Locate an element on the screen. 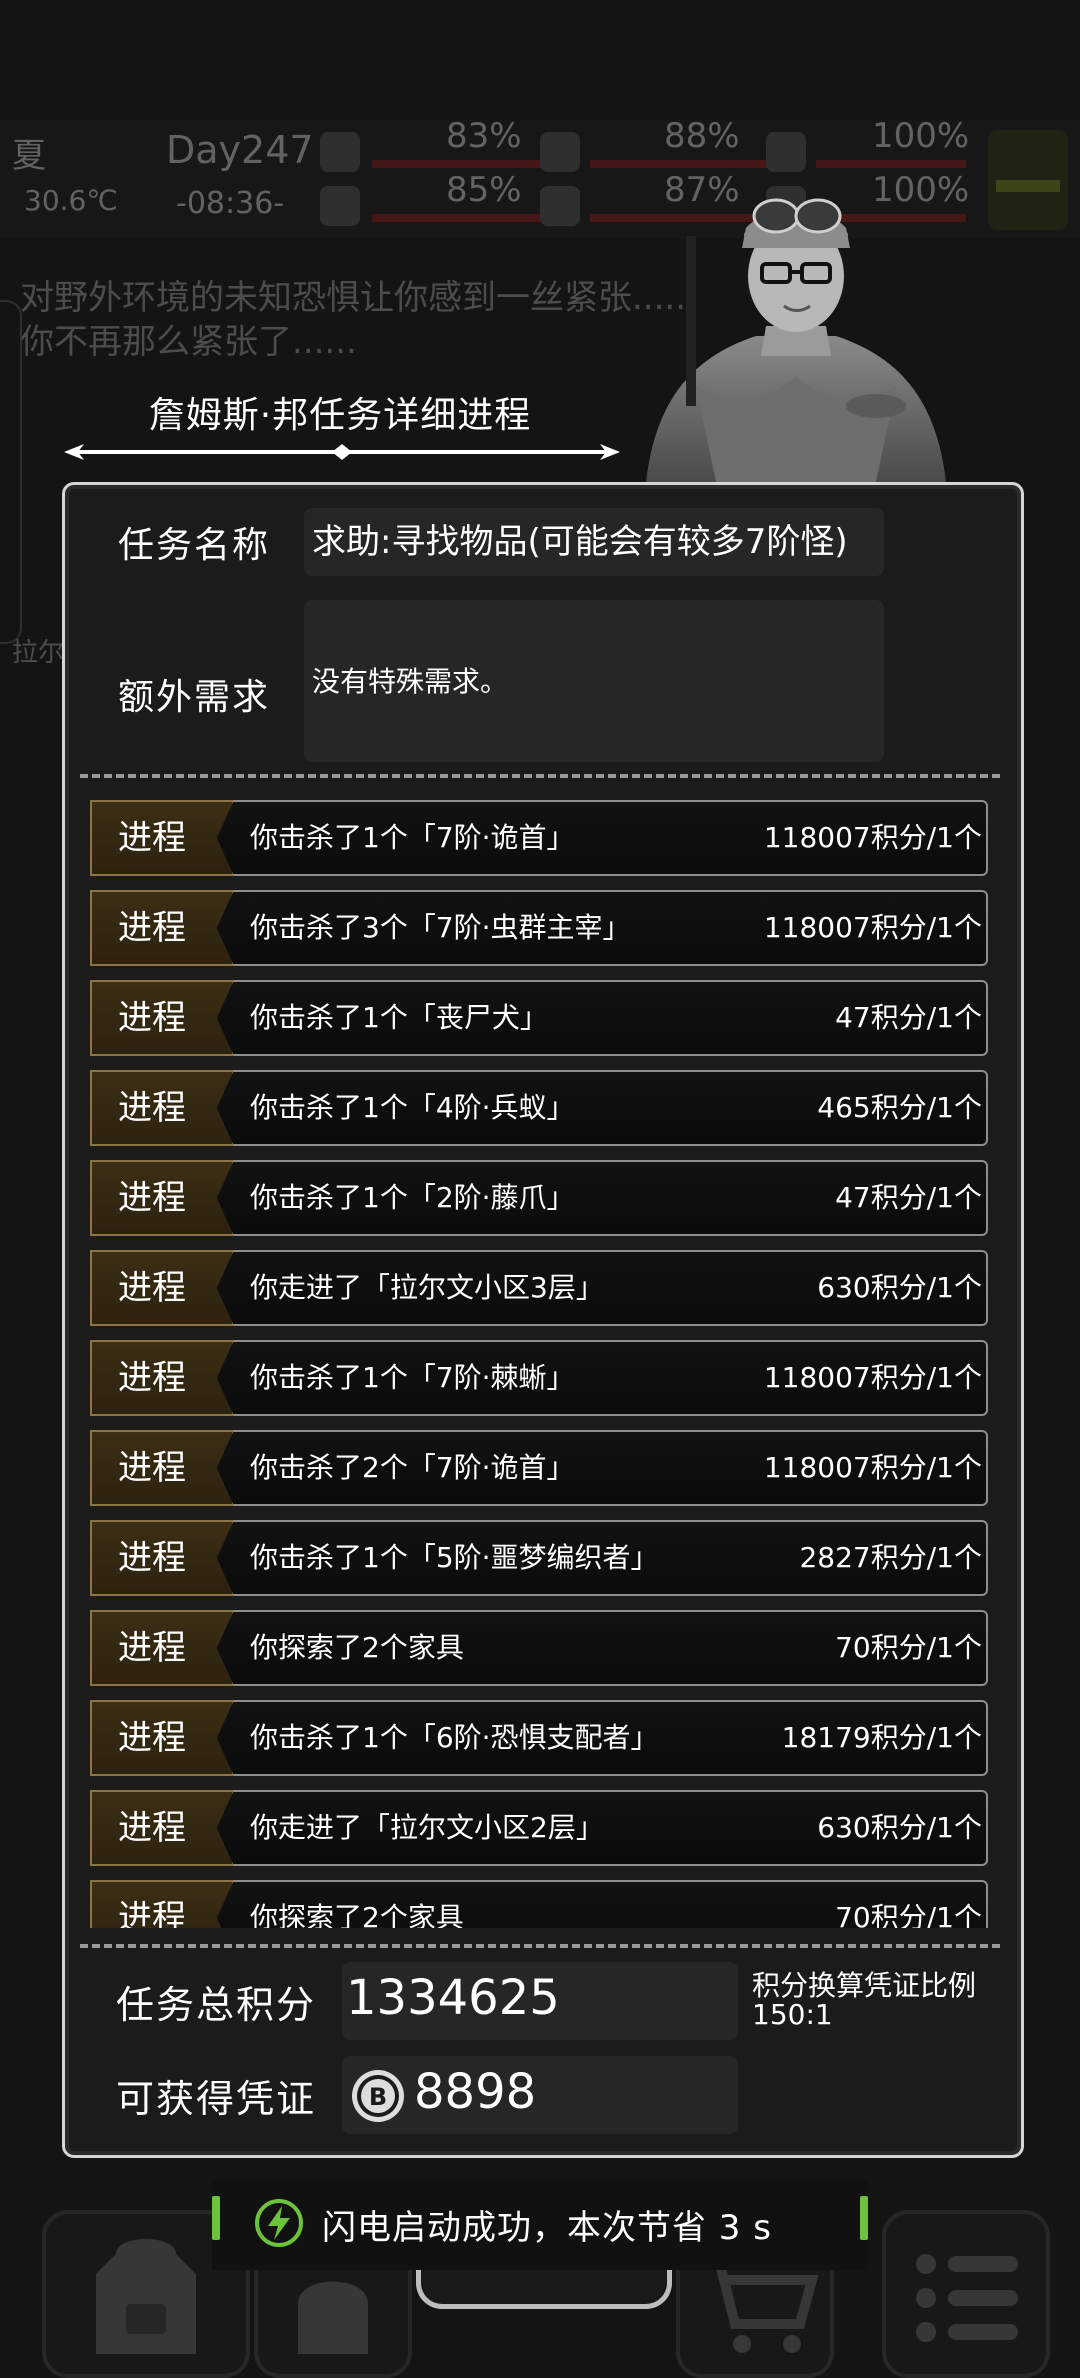 The image size is (1080, 2378). side-panel-frame is located at coordinates (11, 472).